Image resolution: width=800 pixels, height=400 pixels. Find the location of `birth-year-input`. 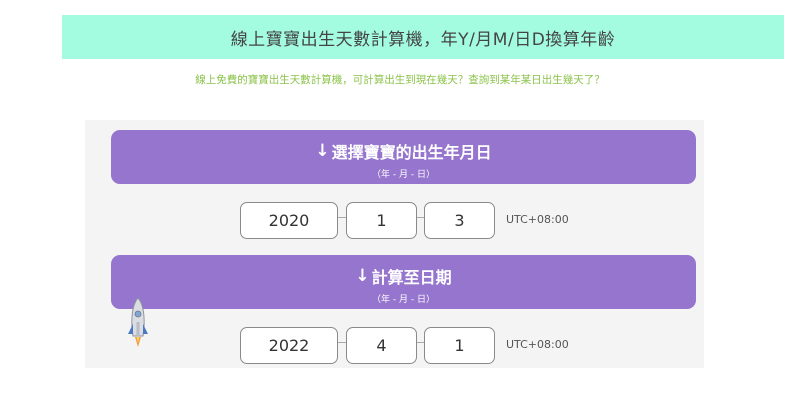

birth-year-input is located at coordinates (289, 220).